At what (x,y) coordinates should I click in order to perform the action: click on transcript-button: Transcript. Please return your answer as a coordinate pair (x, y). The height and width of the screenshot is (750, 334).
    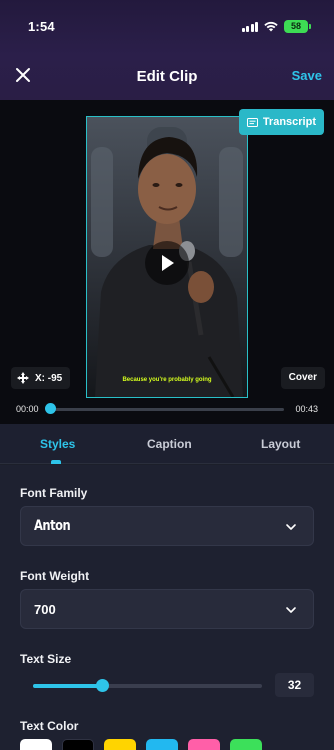
    Looking at the image, I should click on (281, 122).